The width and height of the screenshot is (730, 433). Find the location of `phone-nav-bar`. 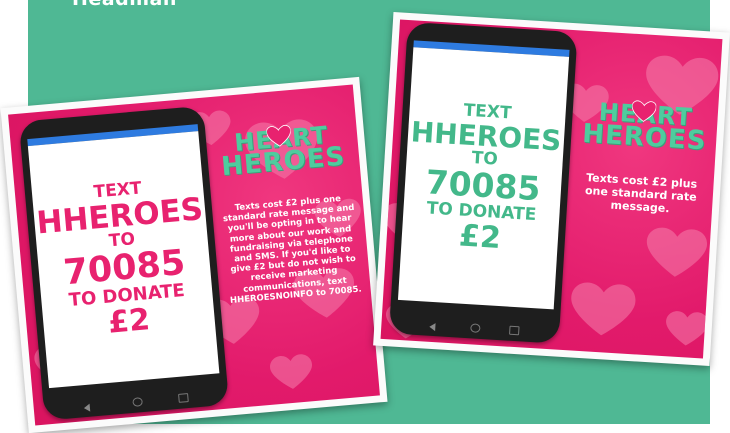

phone-nav-bar is located at coordinates (474, 327).